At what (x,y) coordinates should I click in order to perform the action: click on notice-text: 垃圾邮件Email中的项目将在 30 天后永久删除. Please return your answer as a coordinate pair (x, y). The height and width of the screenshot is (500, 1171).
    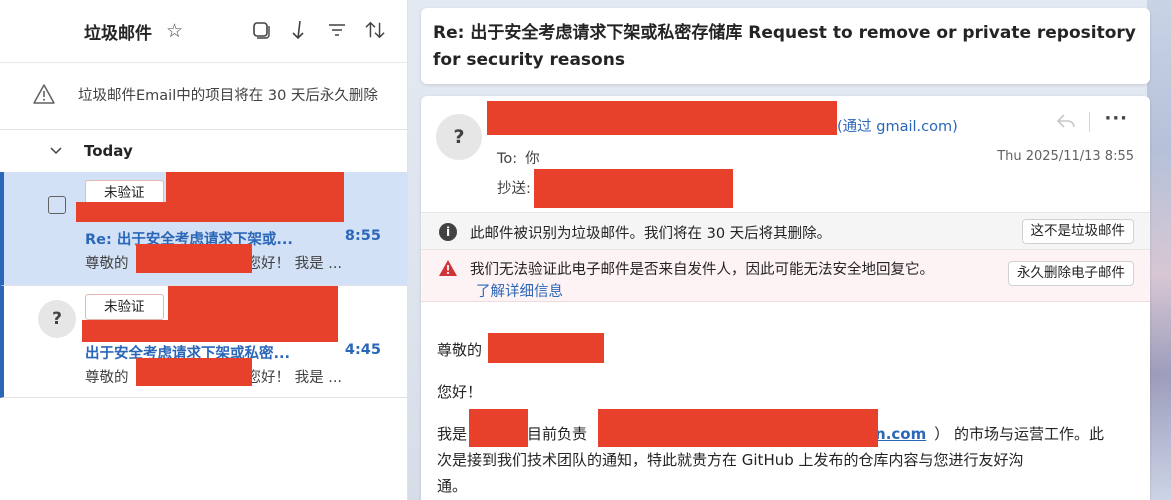
    Looking at the image, I should click on (228, 96).